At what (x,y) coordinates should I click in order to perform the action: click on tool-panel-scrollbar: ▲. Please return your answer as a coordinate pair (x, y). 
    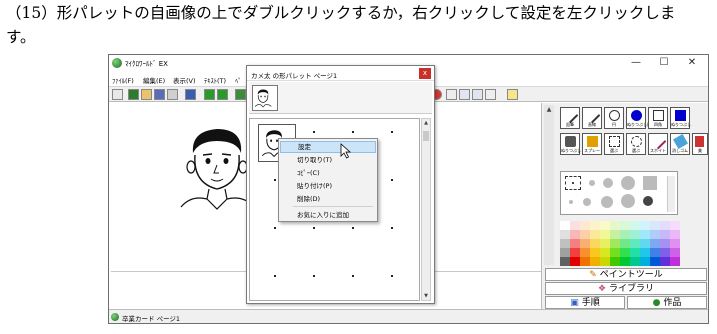
    Looking at the image, I should click on (549, 185).